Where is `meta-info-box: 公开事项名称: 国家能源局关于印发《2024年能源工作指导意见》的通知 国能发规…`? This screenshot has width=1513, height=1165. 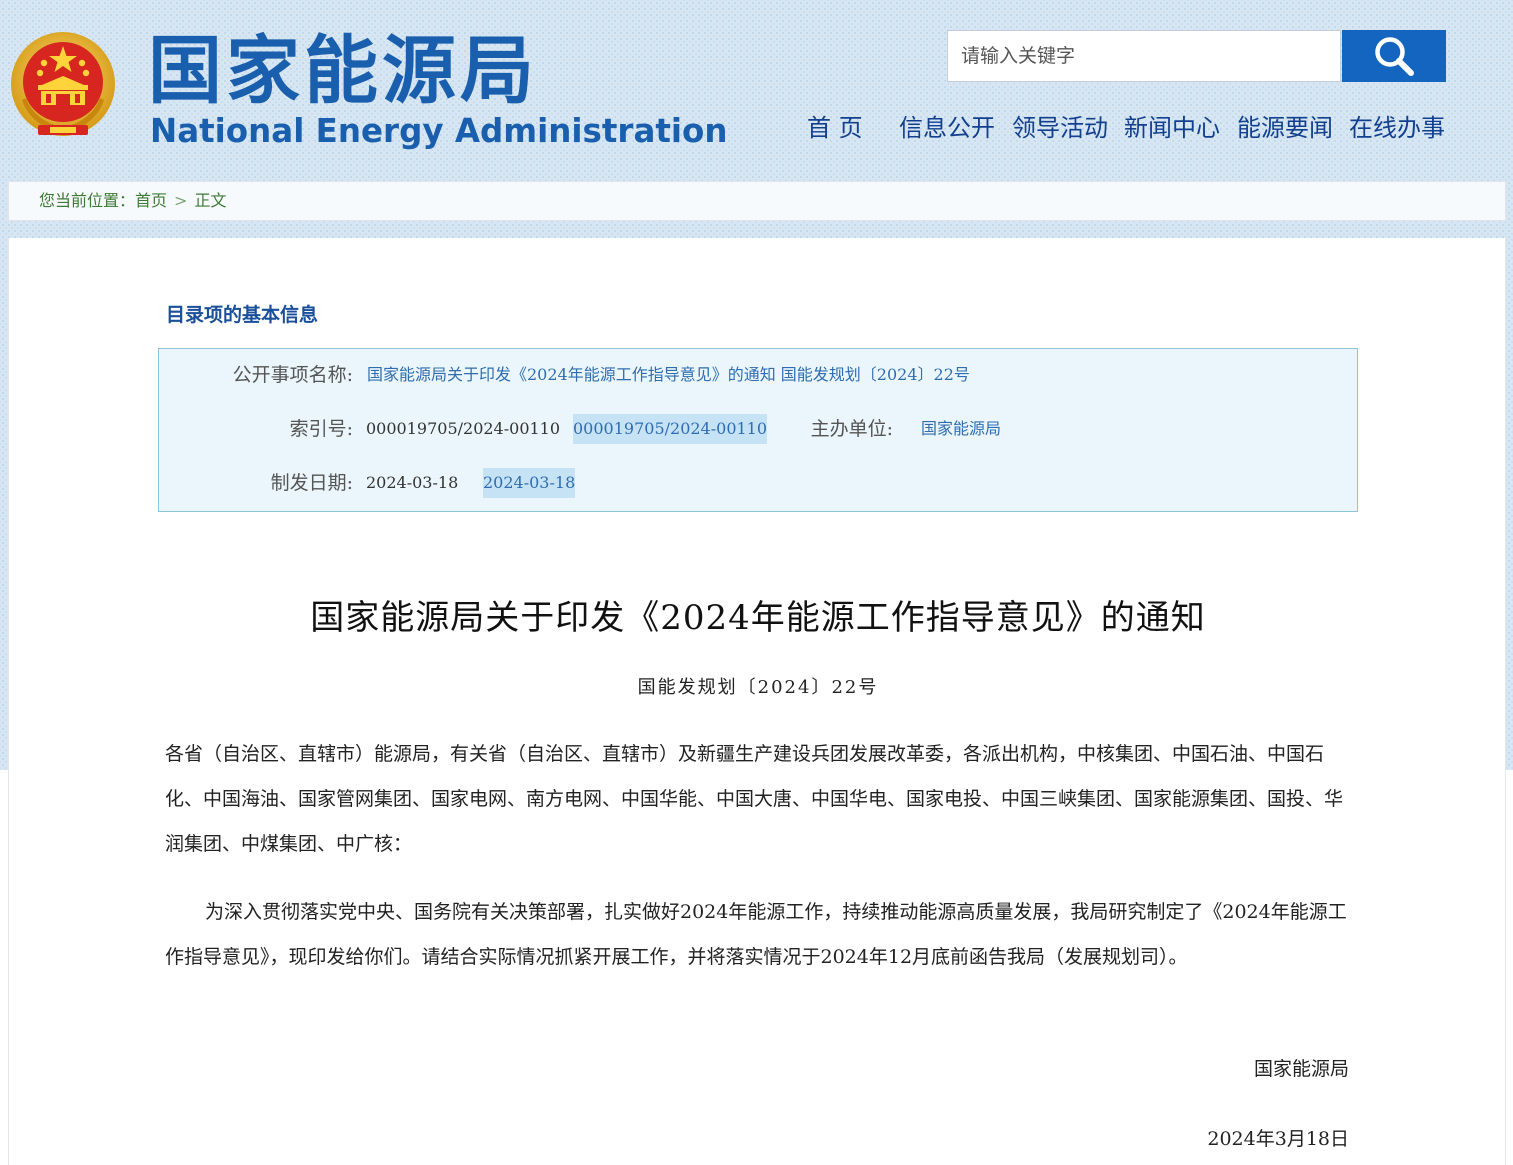
meta-info-box: 公开事项名称: 国家能源局关于印发《2024年能源工作指导意见》的通知 国能发规… is located at coordinates (758, 430).